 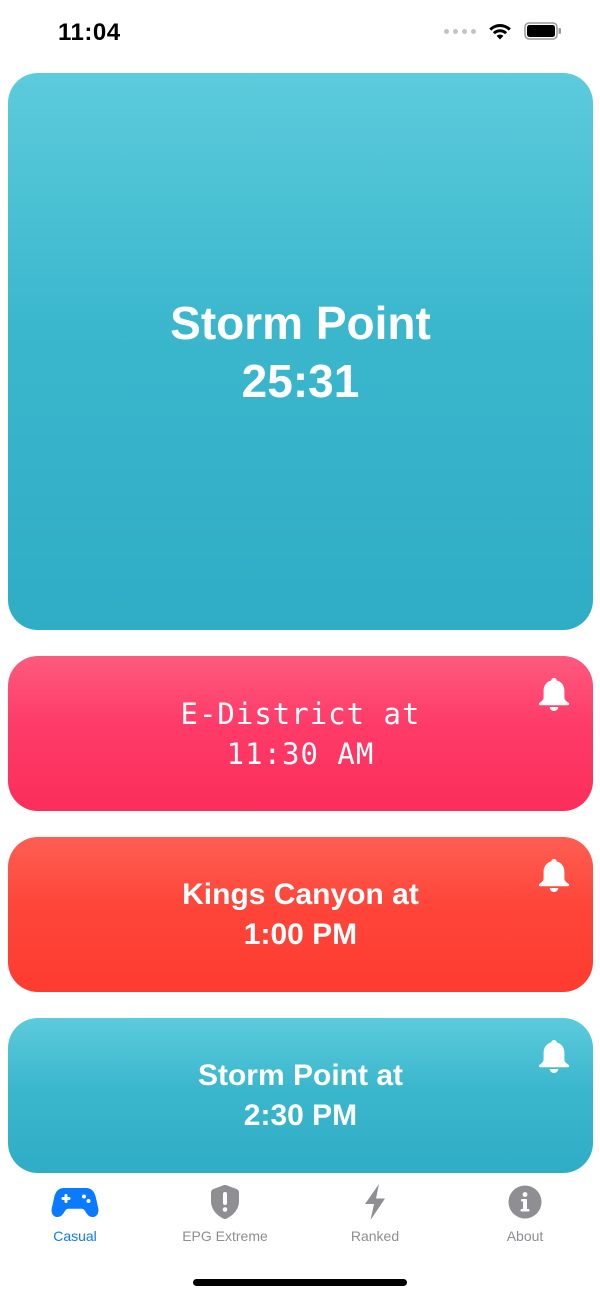 What do you see at coordinates (300, 894) in the screenshot?
I see `upcoming-map-name: Kings Canyon at` at bounding box center [300, 894].